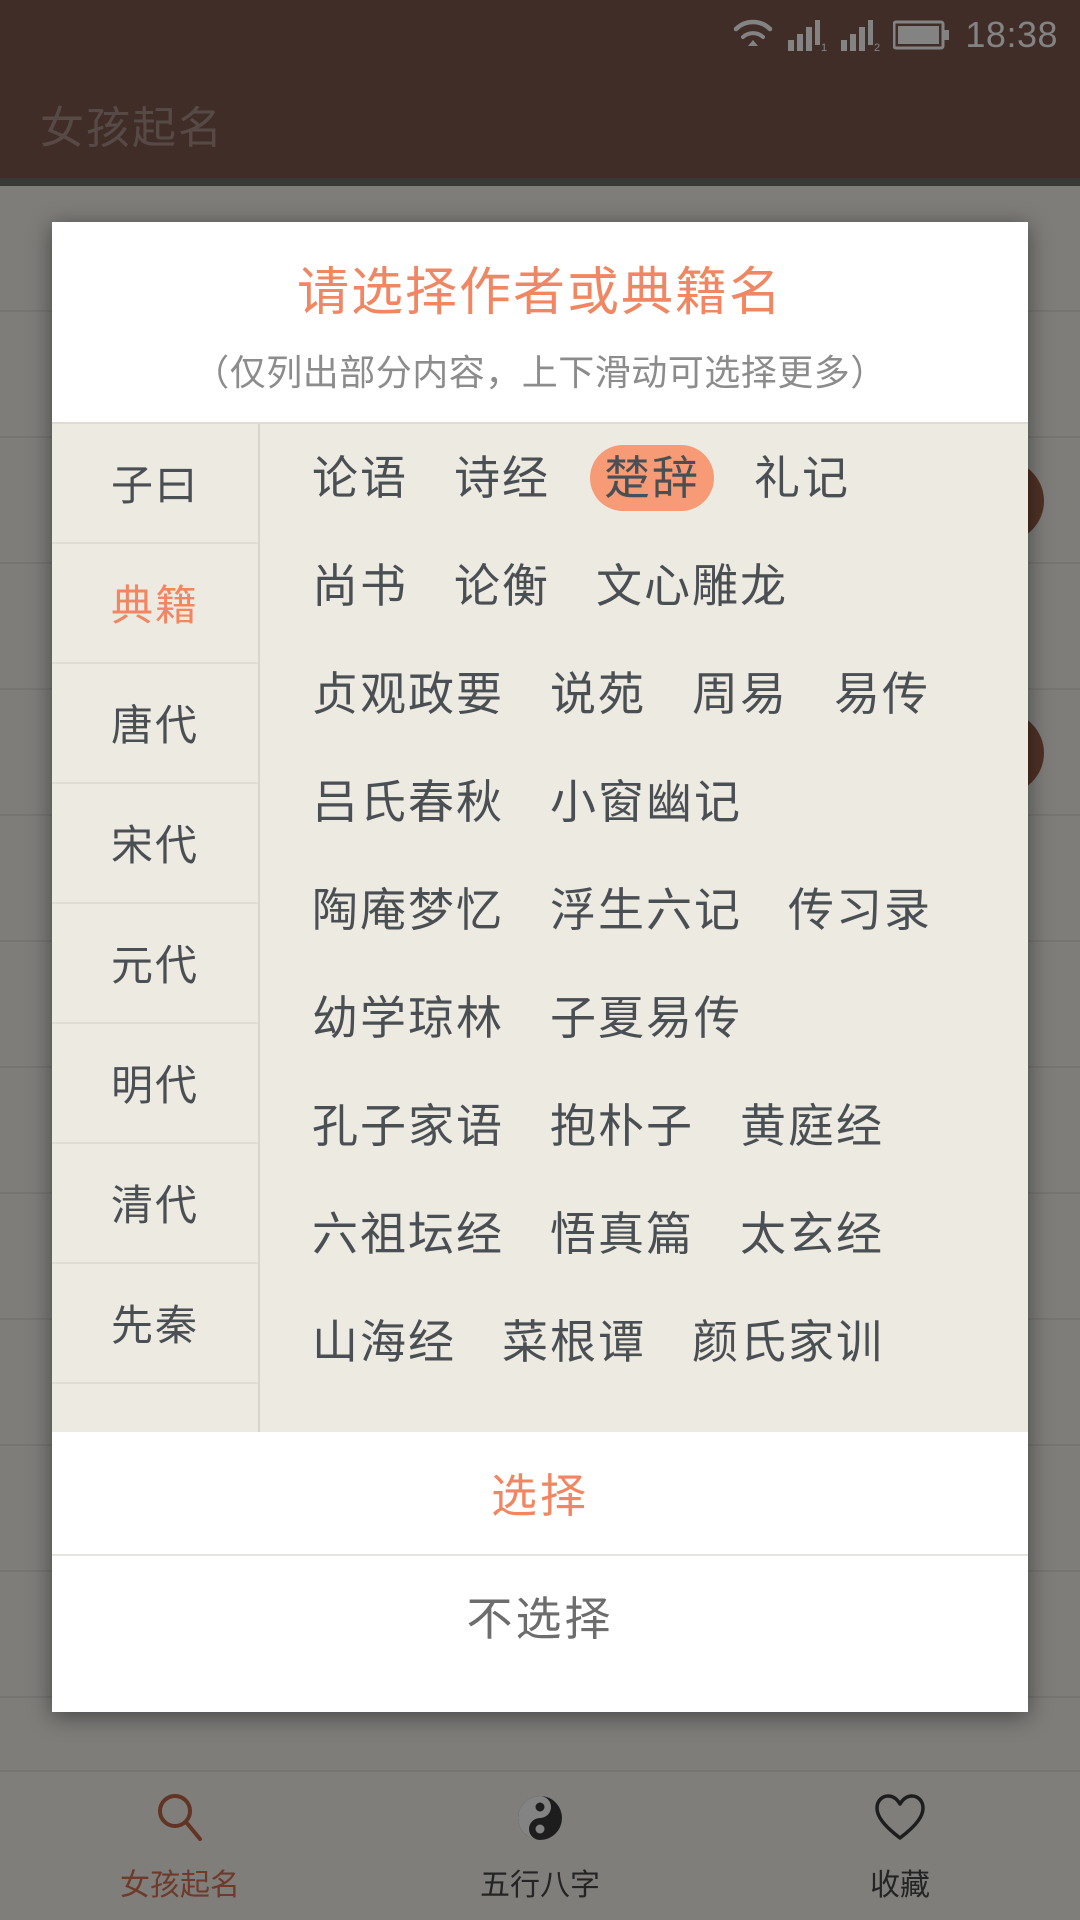 This screenshot has width=1080, height=1920. What do you see at coordinates (662, 694) in the screenshot?
I see `book-row: 贞观政要 说苑 周易 易传` at bounding box center [662, 694].